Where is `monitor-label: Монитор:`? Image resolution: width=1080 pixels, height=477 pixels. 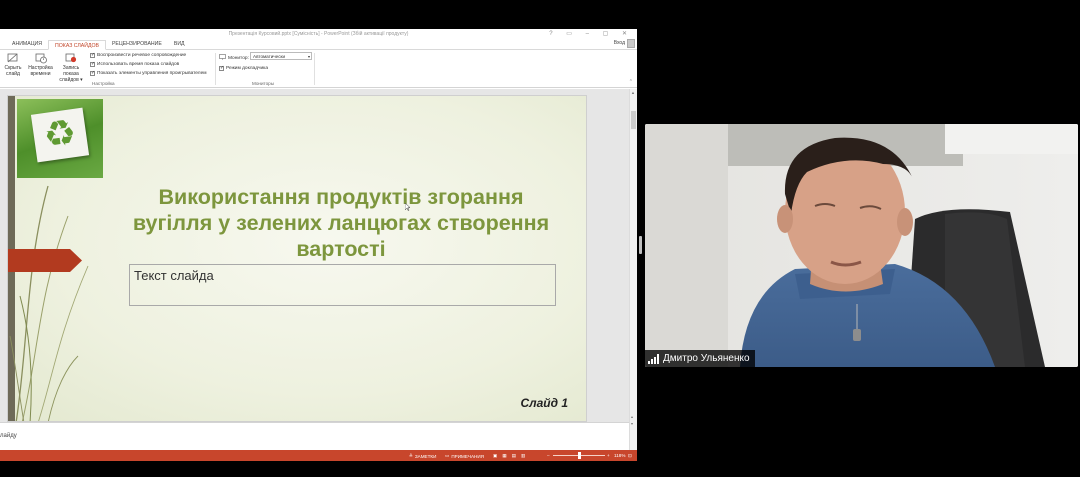
monitor-label: Монитор: is located at coordinates (238, 58).